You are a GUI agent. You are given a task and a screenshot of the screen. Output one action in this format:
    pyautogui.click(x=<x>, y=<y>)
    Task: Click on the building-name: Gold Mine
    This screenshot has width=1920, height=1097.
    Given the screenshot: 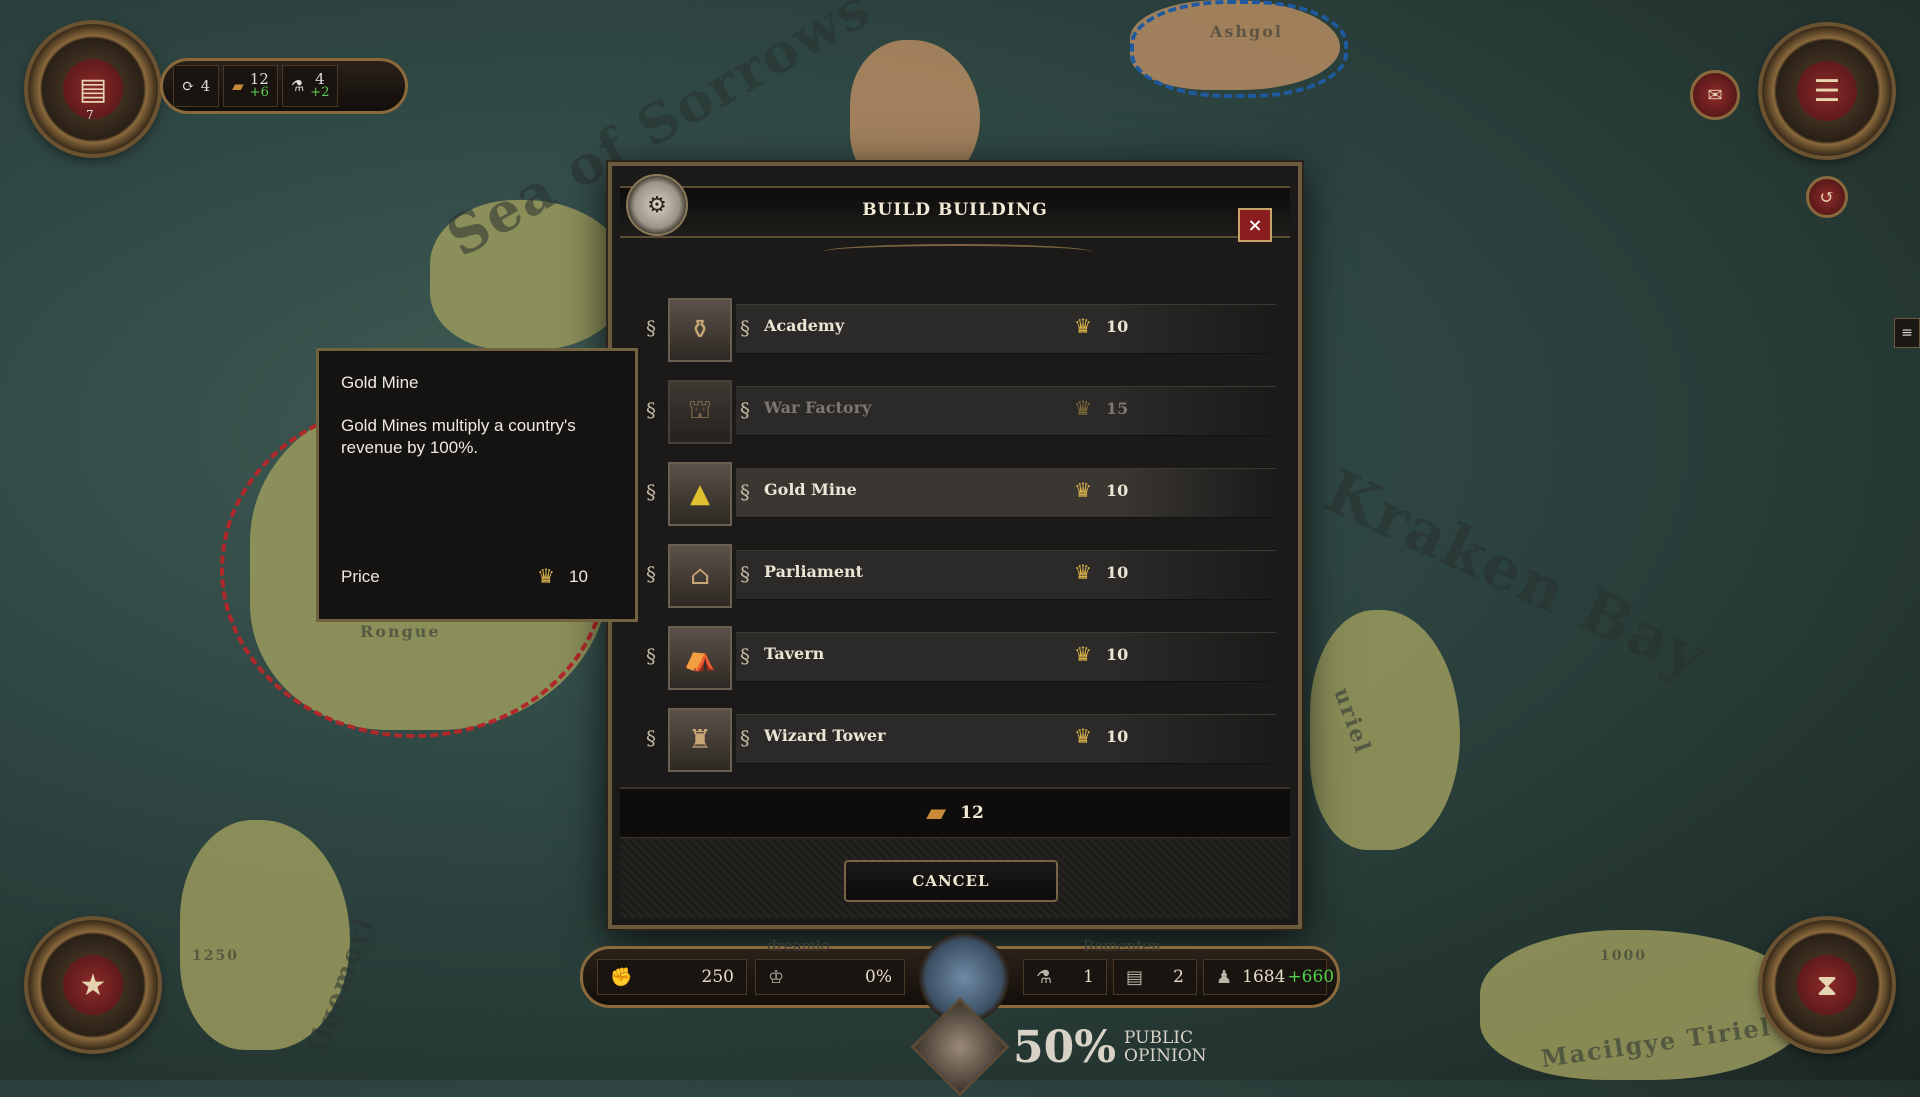 What is the action you would take?
    pyautogui.click(x=810, y=489)
    